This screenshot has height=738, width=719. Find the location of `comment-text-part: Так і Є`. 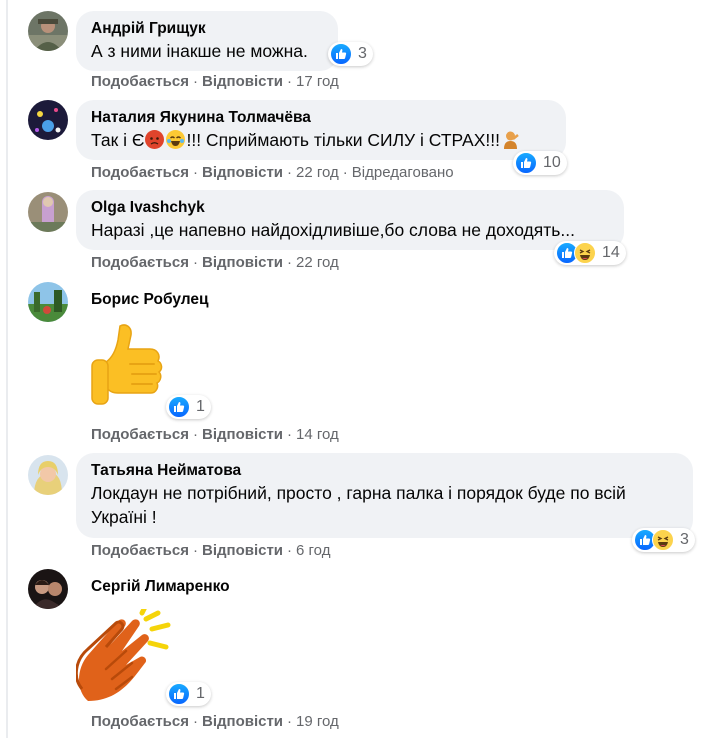

comment-text-part: Так і Є is located at coordinates (118, 140).